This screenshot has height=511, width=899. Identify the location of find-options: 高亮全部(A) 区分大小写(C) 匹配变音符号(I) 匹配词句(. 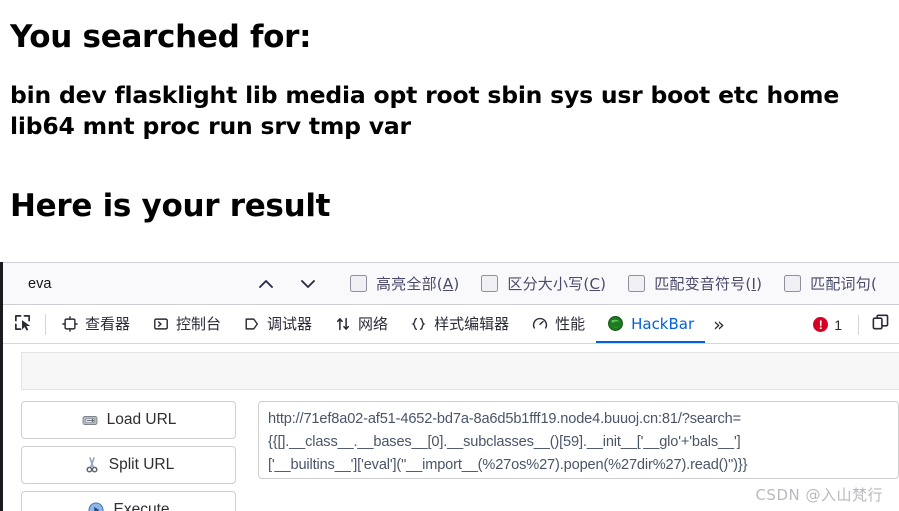
(624, 283).